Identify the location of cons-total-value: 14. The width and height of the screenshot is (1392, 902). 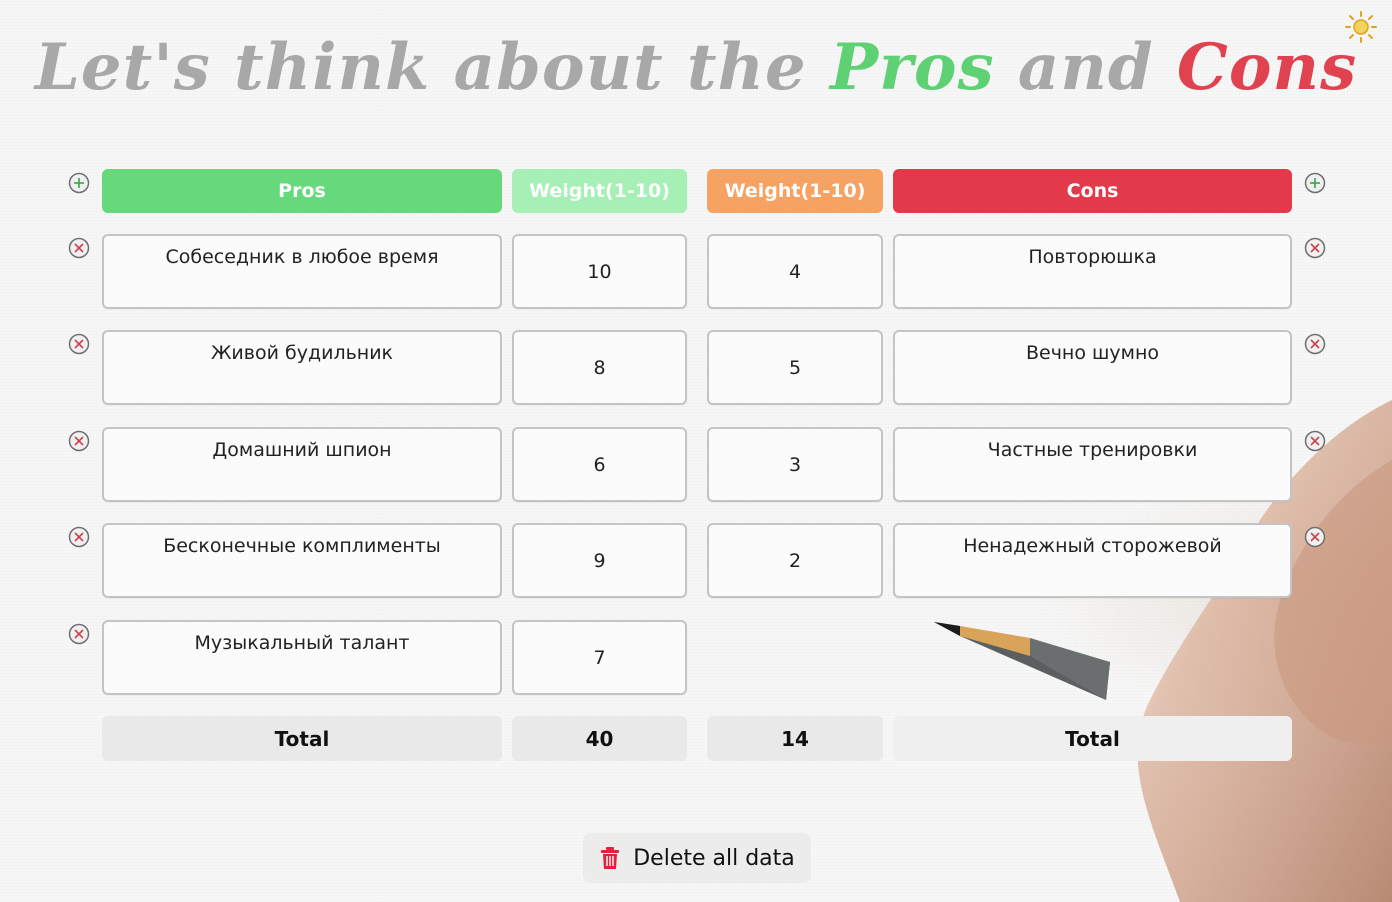
(795, 738).